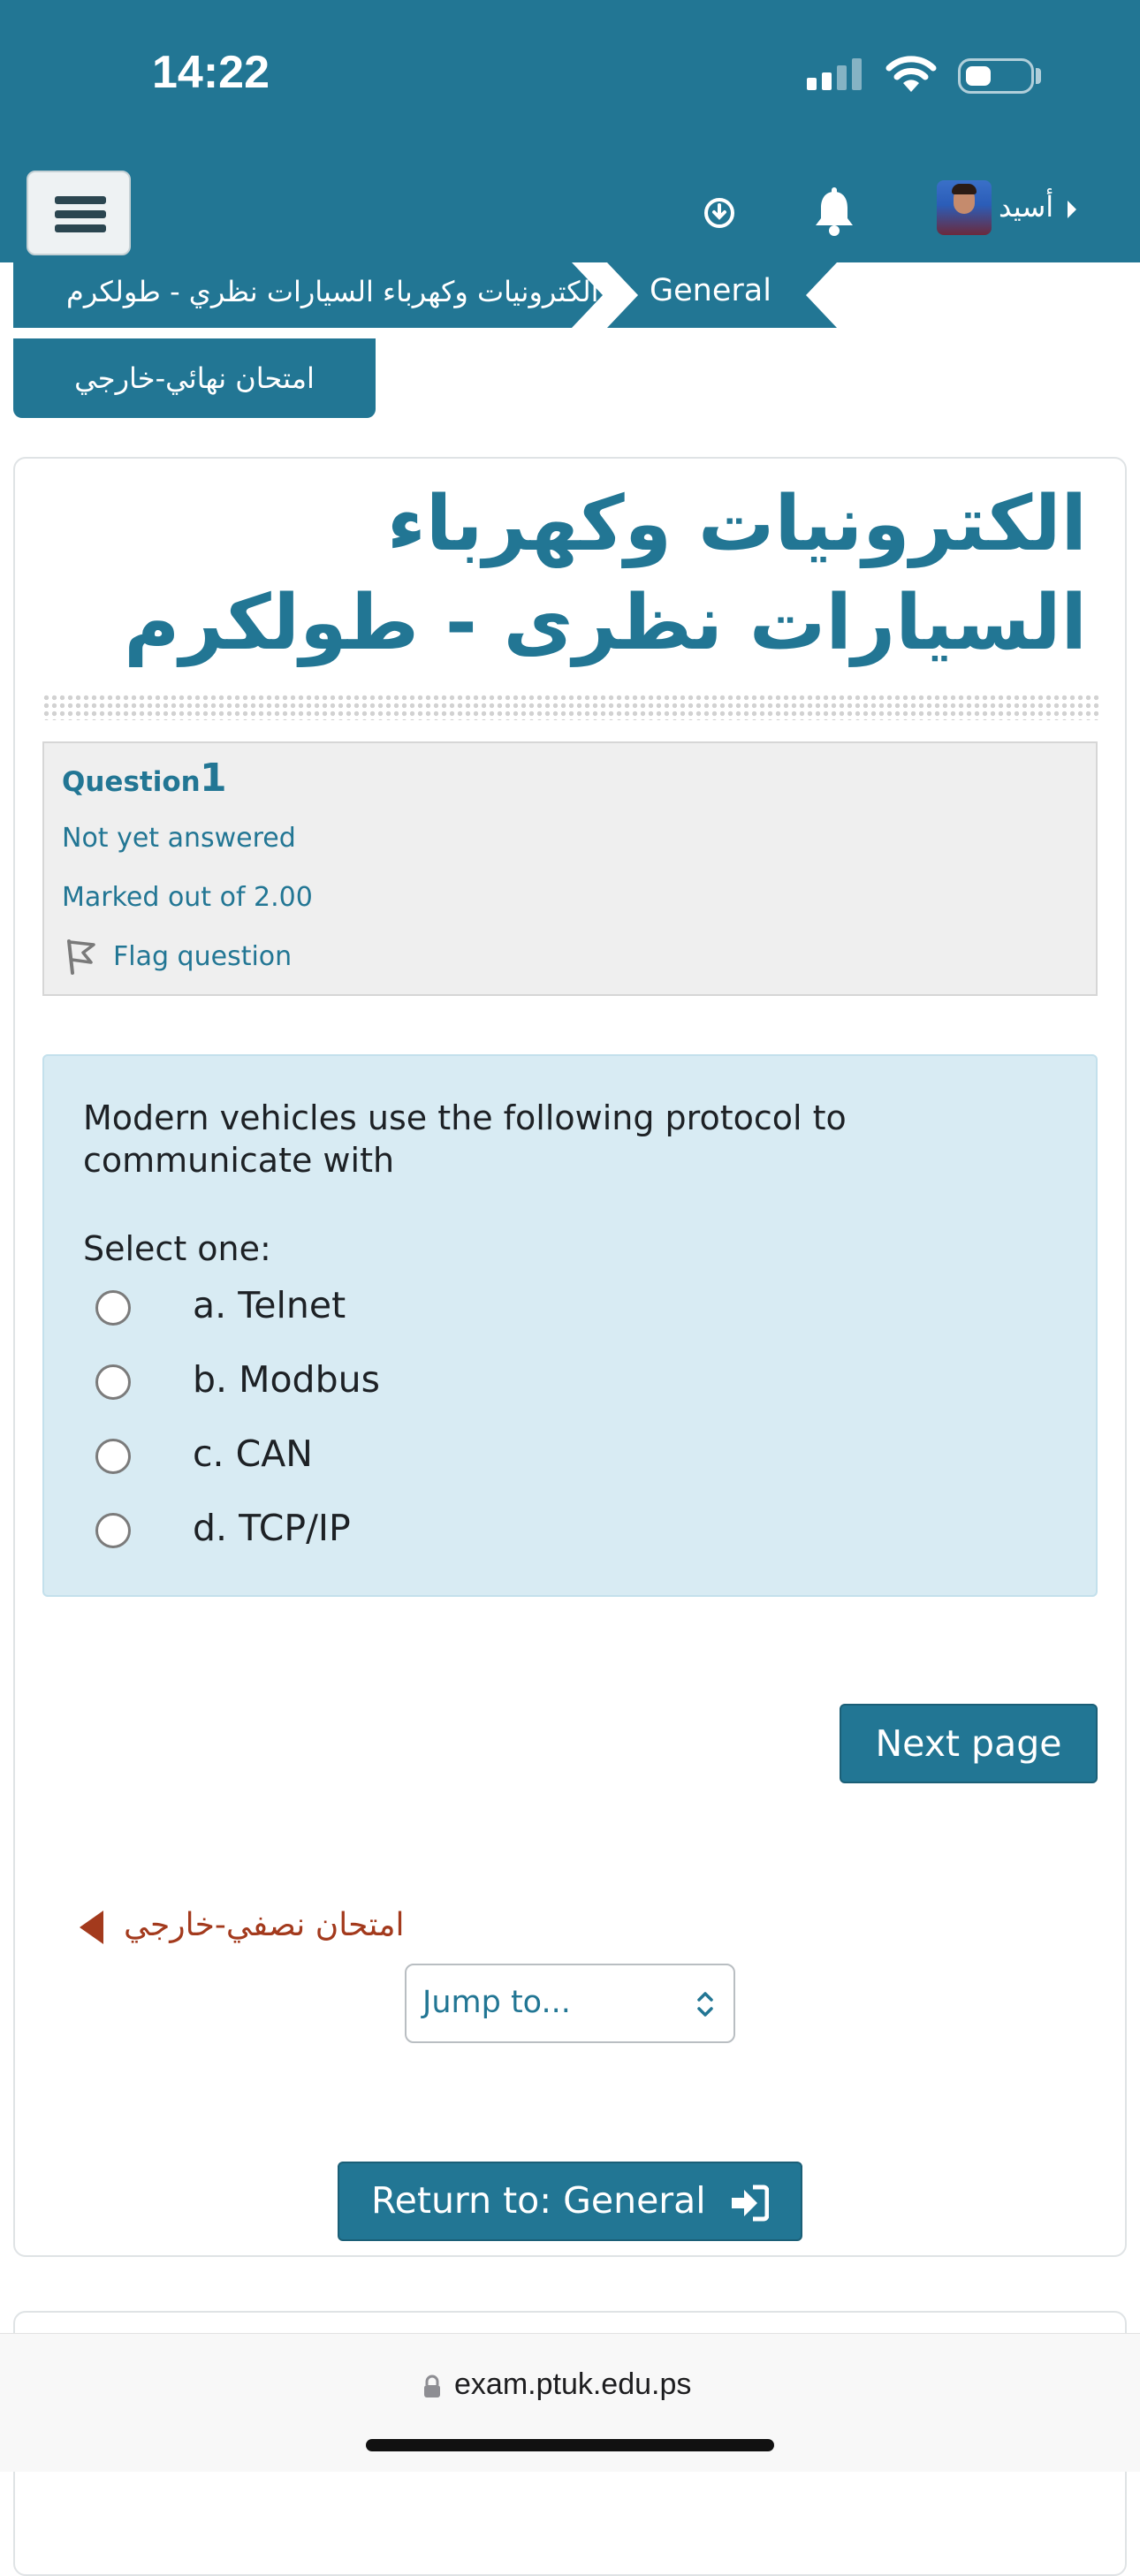 The image size is (1140, 2576). Describe the element at coordinates (837, 74) in the screenshot. I see `cellular-signal-icon` at that location.